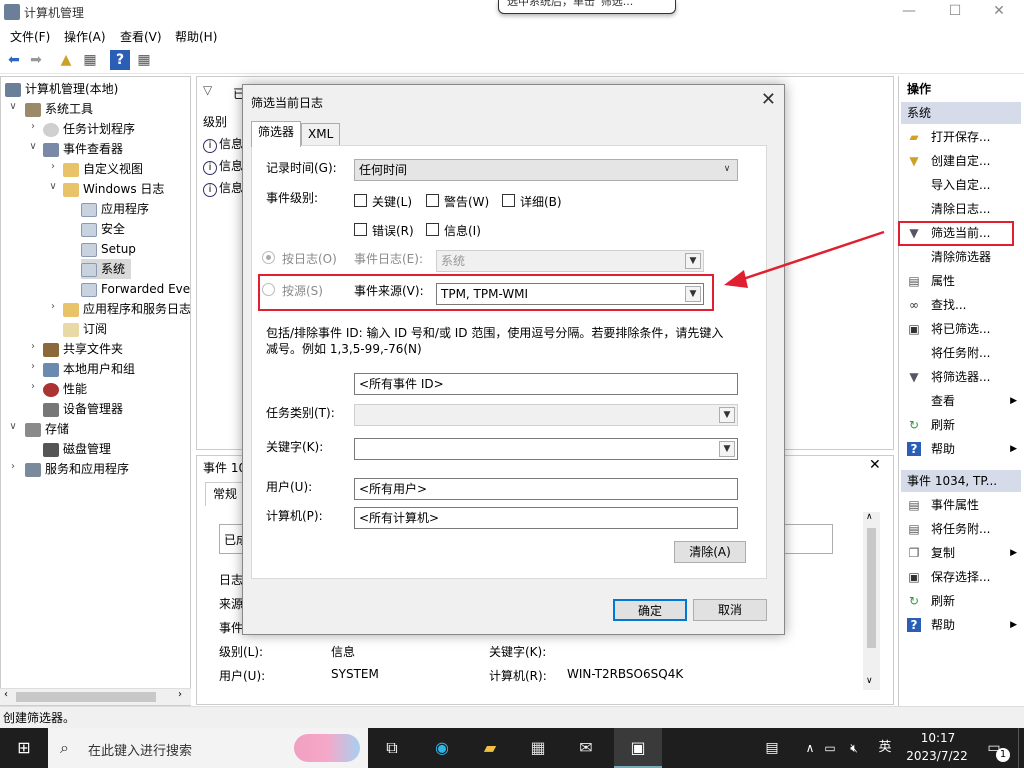 The image size is (1024, 768). I want to click on user-input: <所有用户>, so click(546, 489).